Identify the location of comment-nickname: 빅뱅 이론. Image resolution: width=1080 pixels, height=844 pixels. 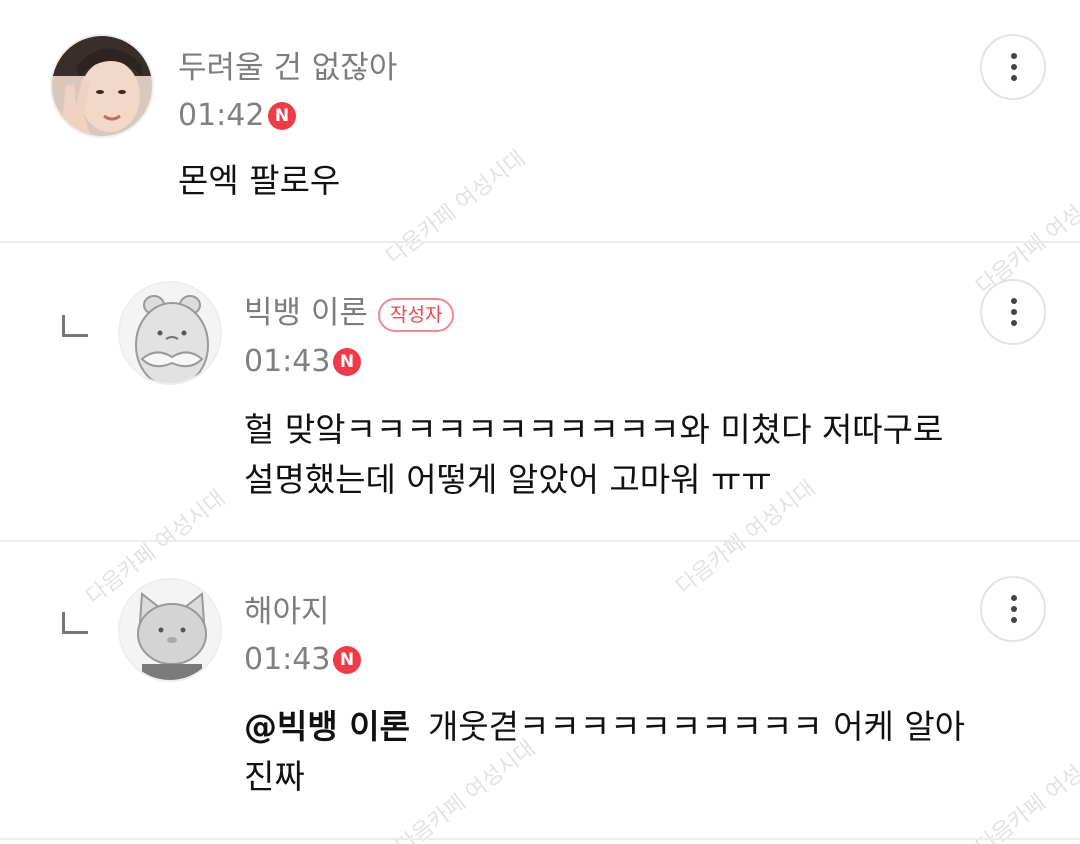
(306, 313).